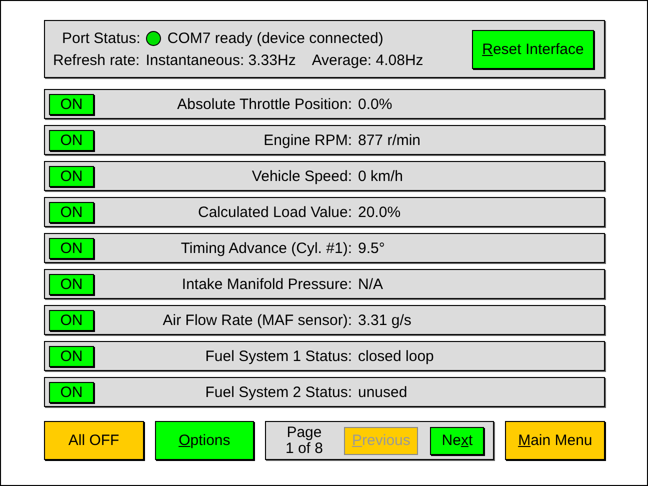 The image size is (648, 486). Describe the element at coordinates (275, 38) in the screenshot. I see `port-status-text: COM7 ready (device connected)` at that location.